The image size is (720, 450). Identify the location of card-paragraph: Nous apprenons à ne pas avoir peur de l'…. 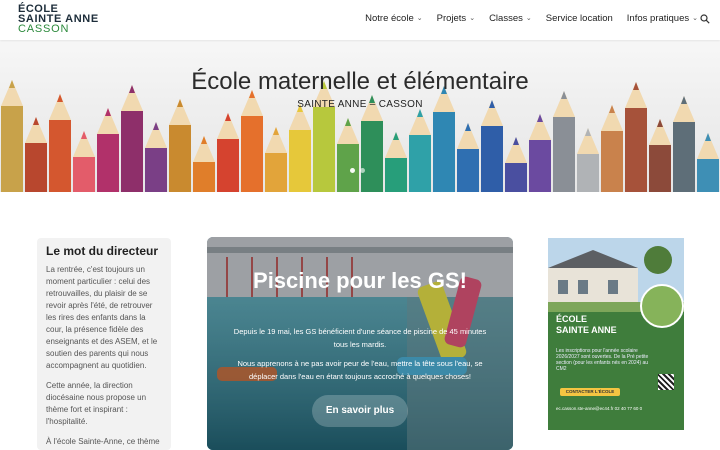
(360, 370).